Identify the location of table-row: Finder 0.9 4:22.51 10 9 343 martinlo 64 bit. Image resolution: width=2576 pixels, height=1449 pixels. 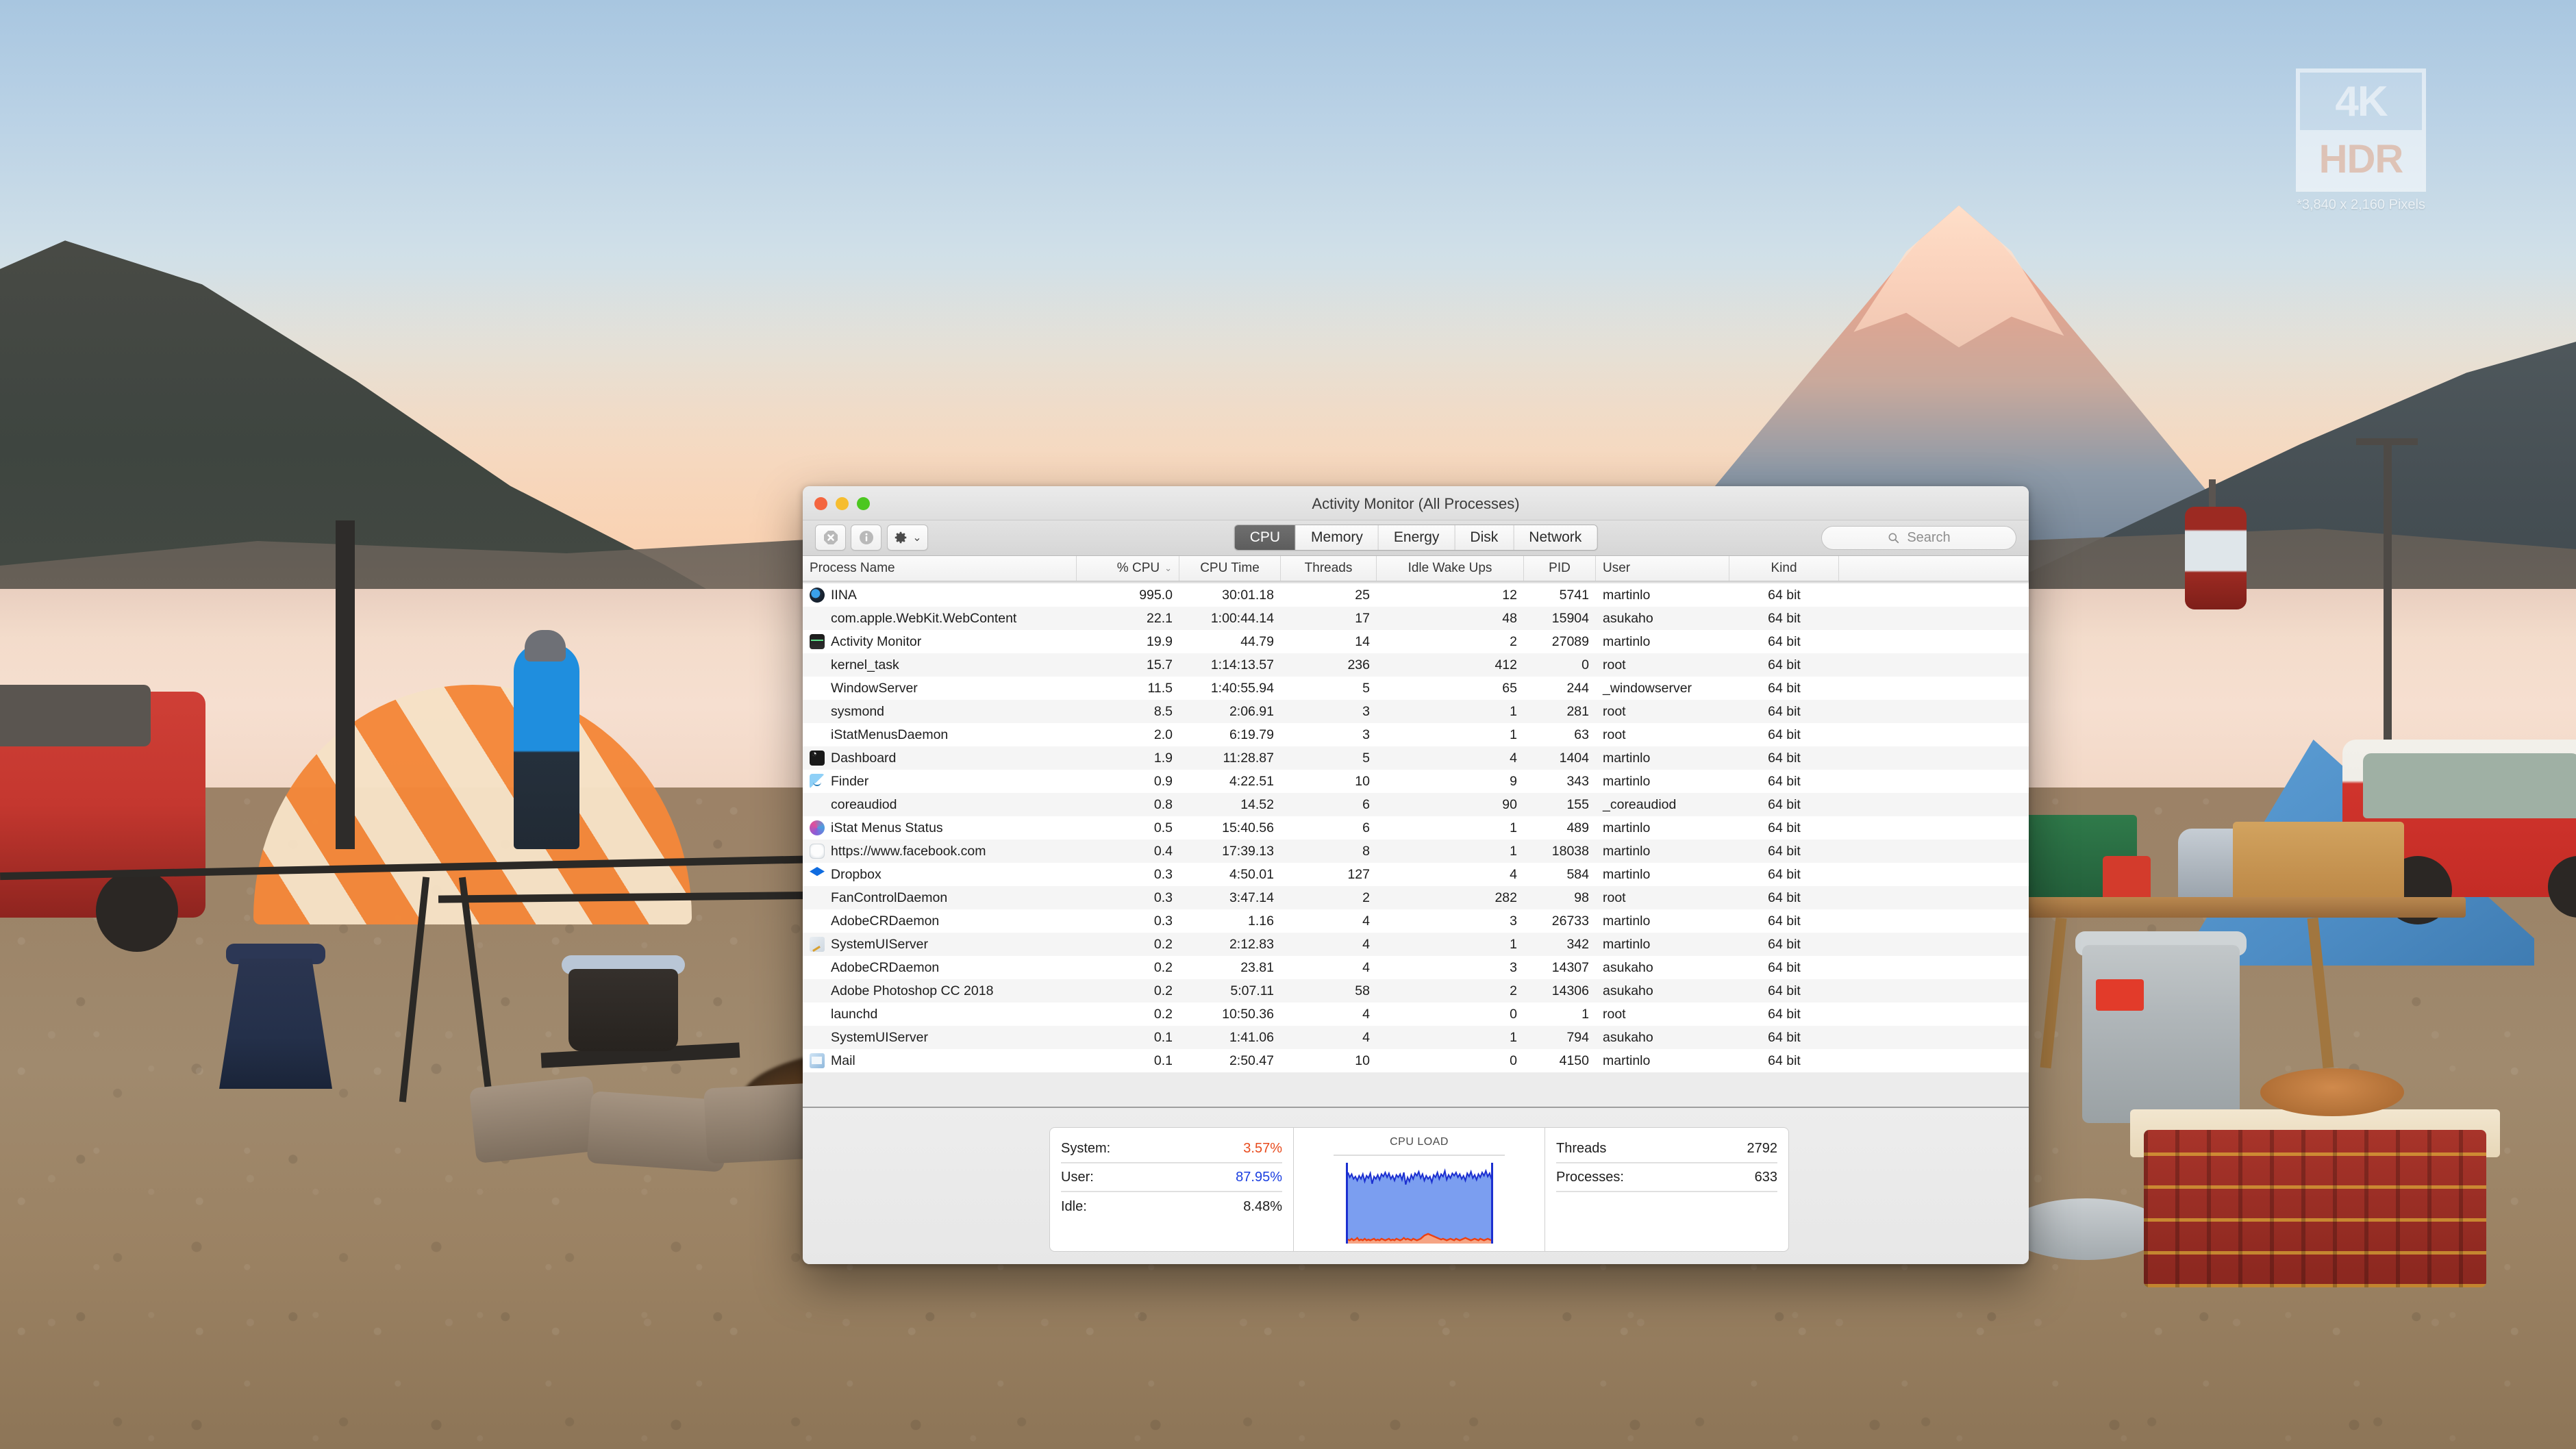
(1416, 781).